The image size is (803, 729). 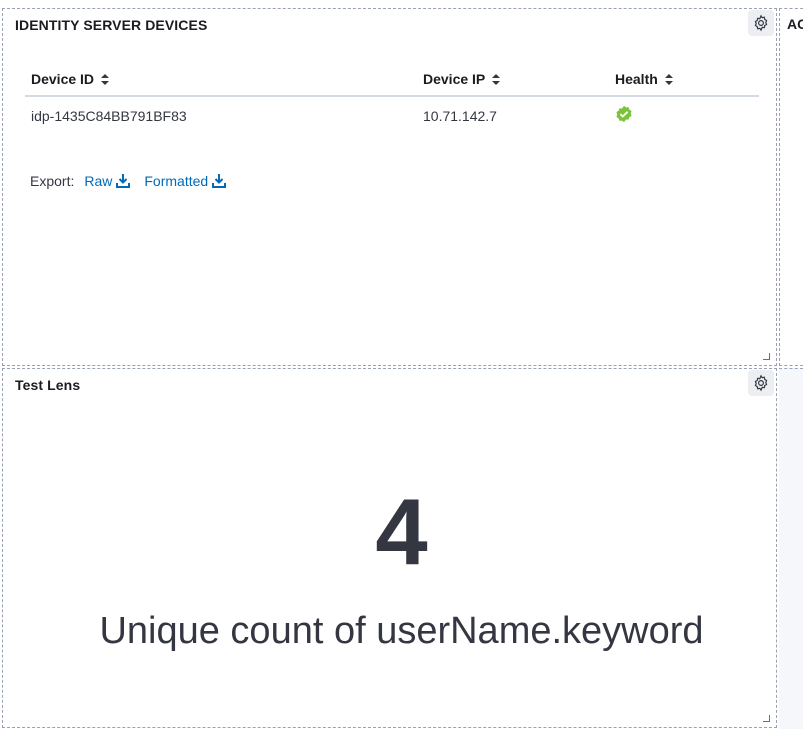 I want to click on column-device-ip: Device IP, so click(x=513, y=81).